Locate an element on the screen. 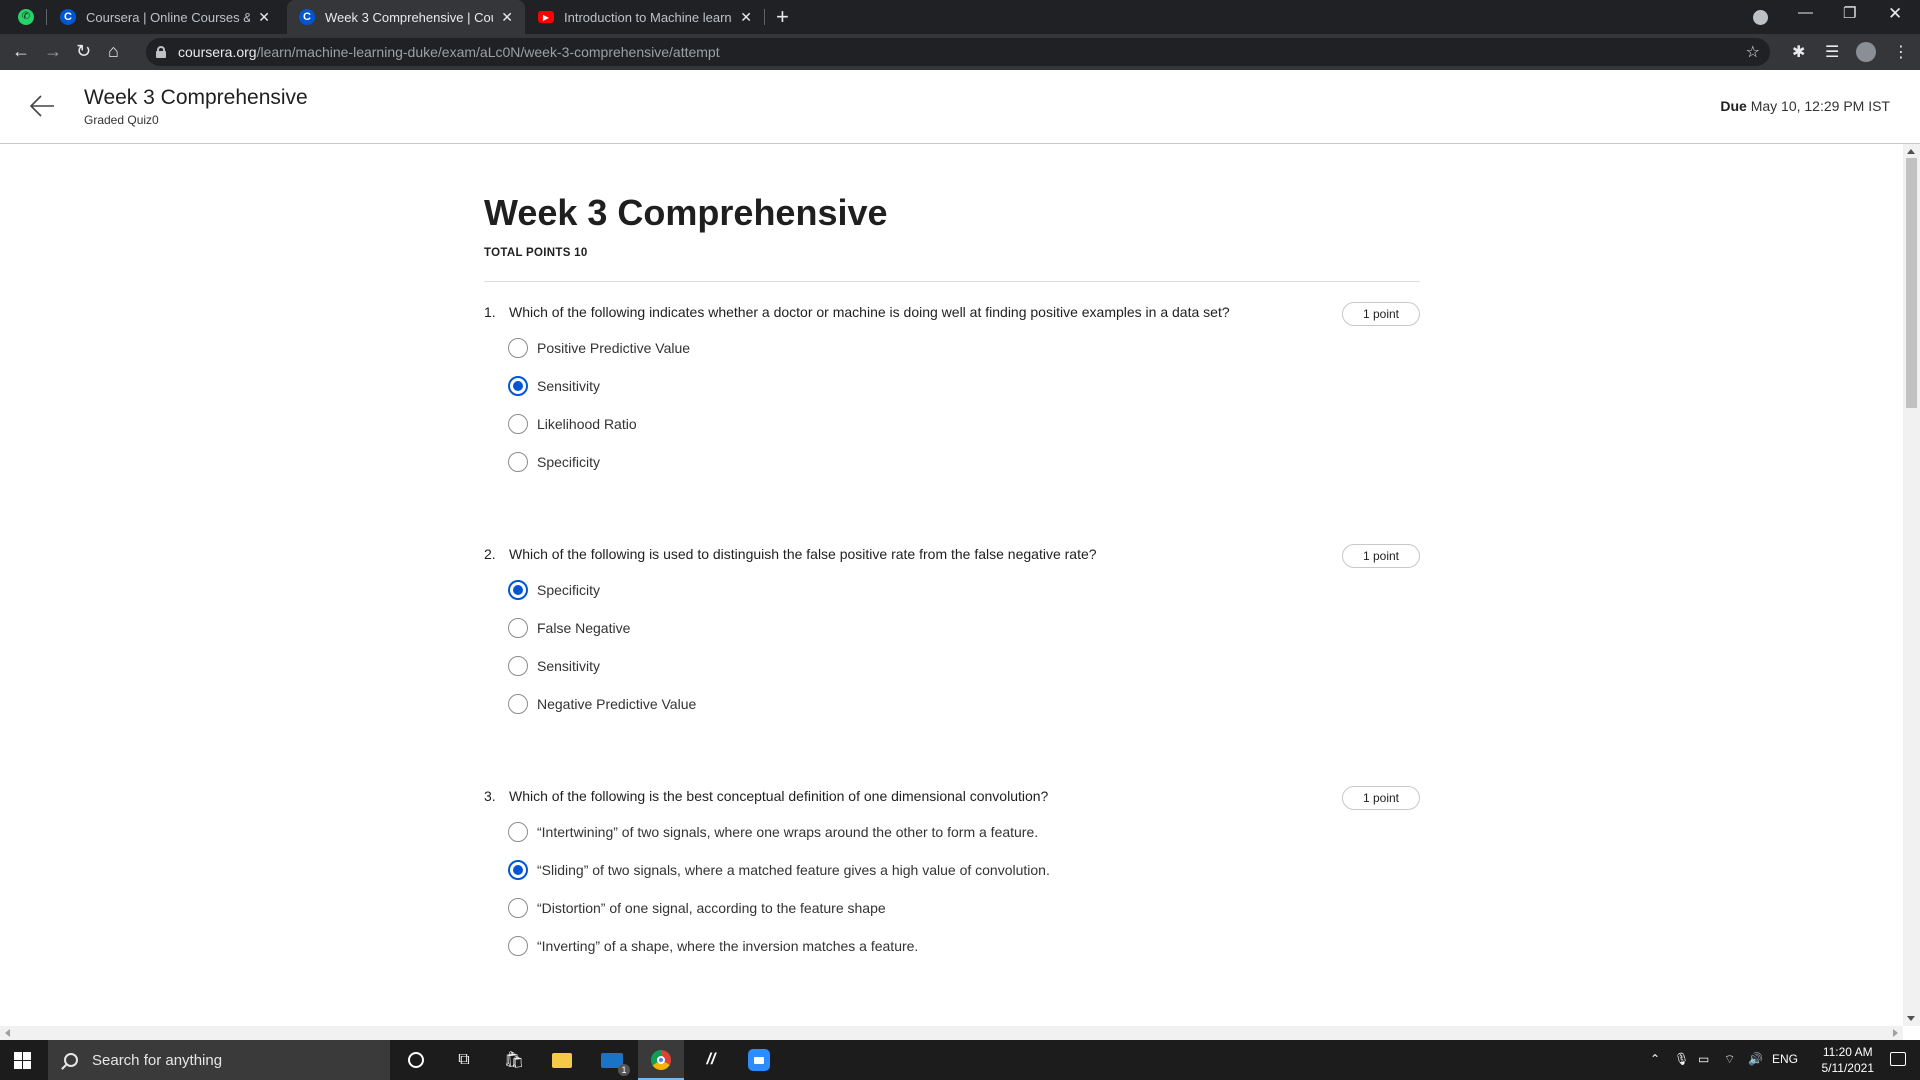 The image size is (1920, 1080). language-indicator: ENG is located at coordinates (1785, 1059).